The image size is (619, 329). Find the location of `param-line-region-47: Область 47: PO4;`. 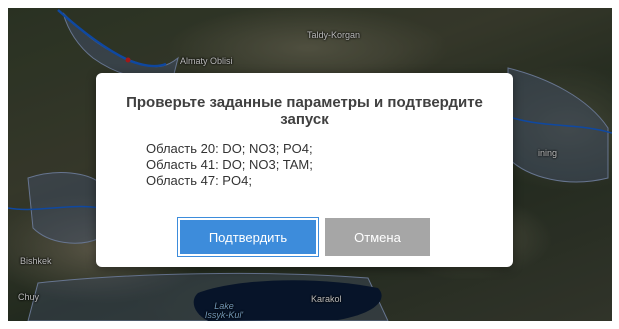

param-line-region-47: Область 47: PO4; is located at coordinates (199, 180).